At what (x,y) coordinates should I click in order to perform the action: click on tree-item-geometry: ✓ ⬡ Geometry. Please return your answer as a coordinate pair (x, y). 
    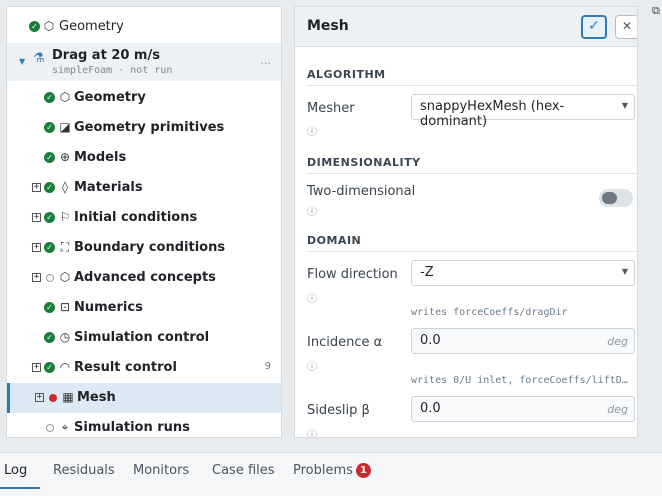
    Looking at the image, I should click on (144, 98).